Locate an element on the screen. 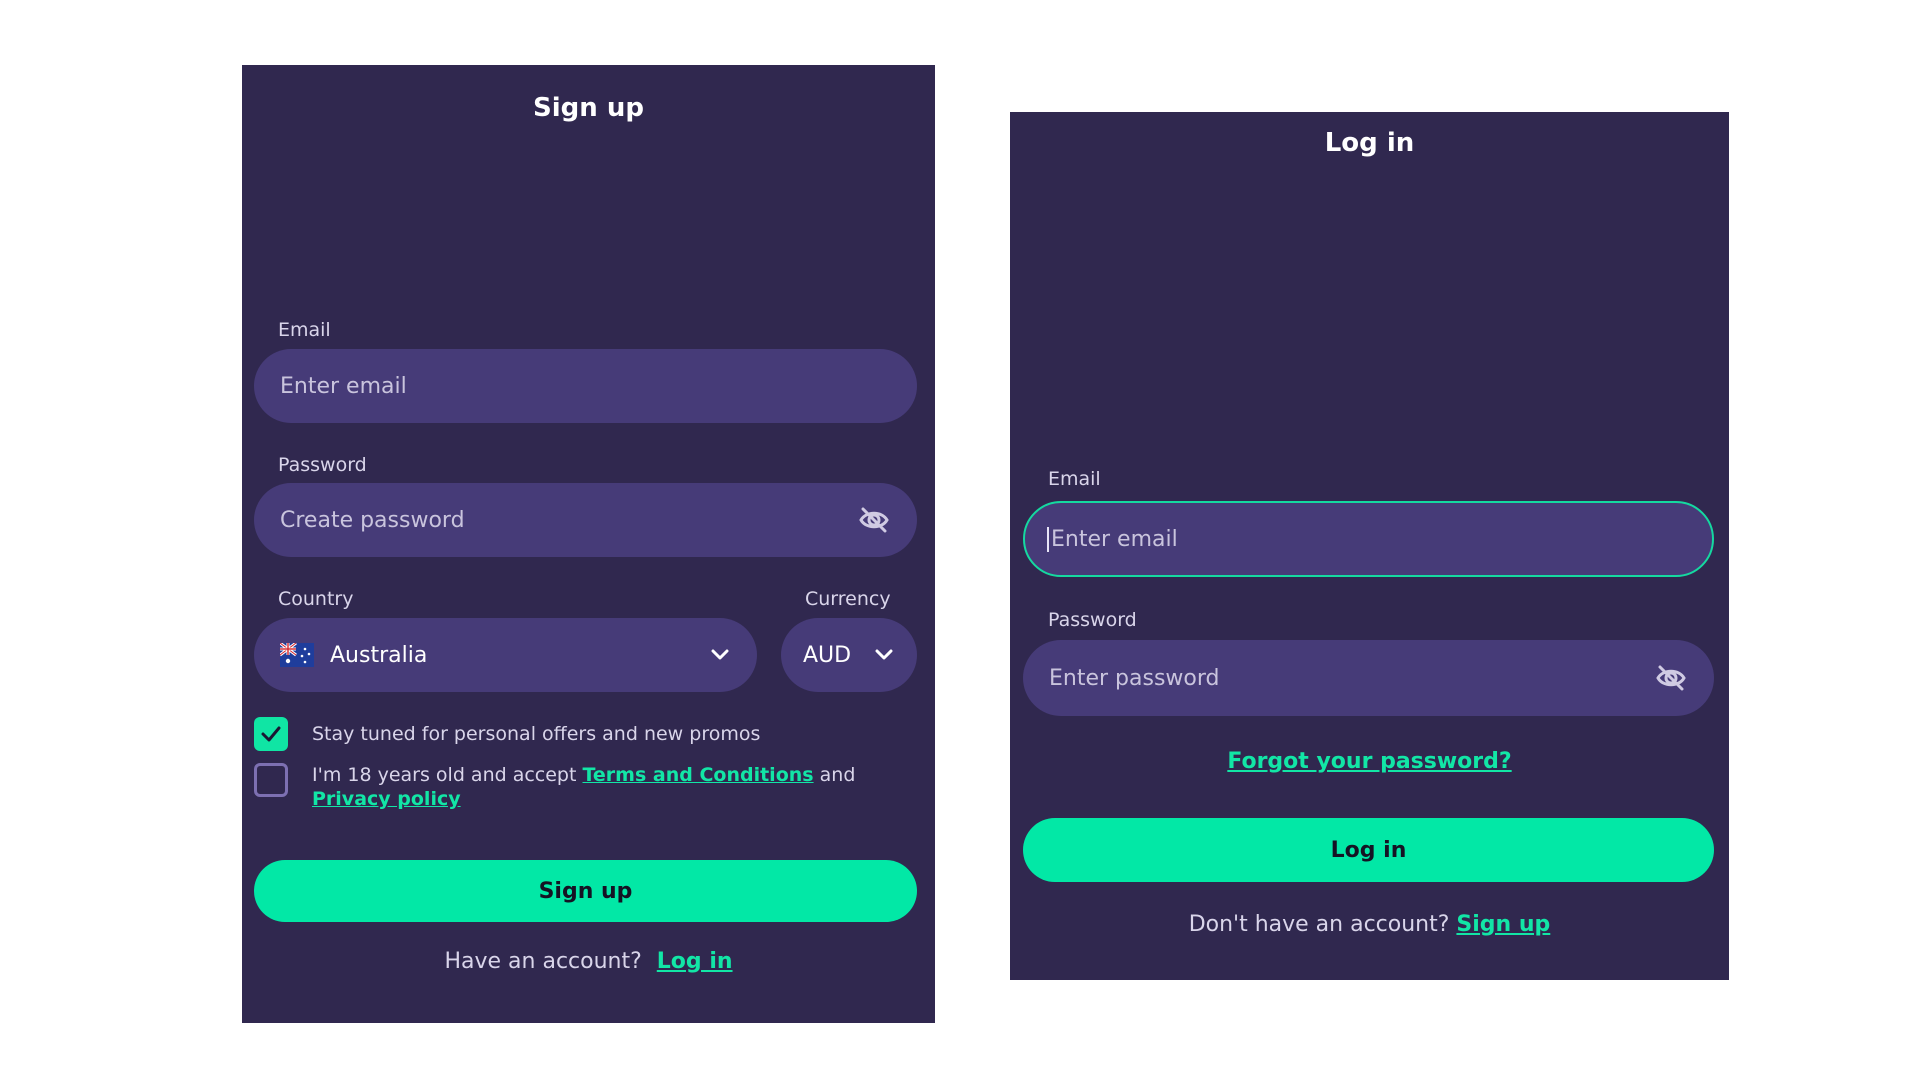 This screenshot has height=1080, width=1920. signup-email-input: Enter email is located at coordinates (585, 386).